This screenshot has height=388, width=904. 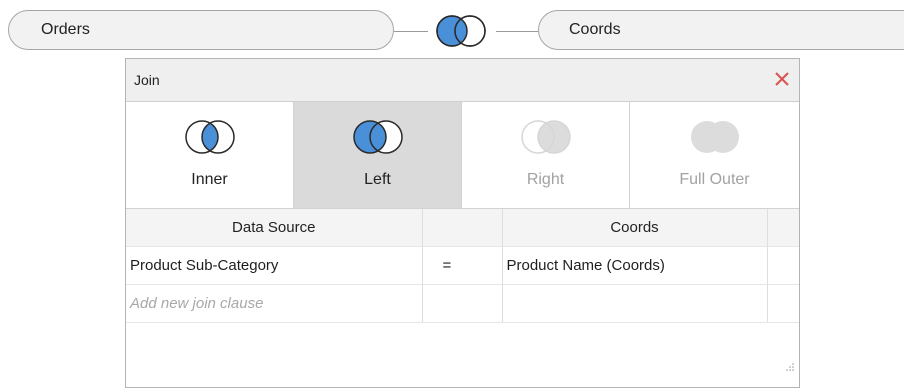 I want to click on column-header-data-source: Data Source, so click(x=274, y=228).